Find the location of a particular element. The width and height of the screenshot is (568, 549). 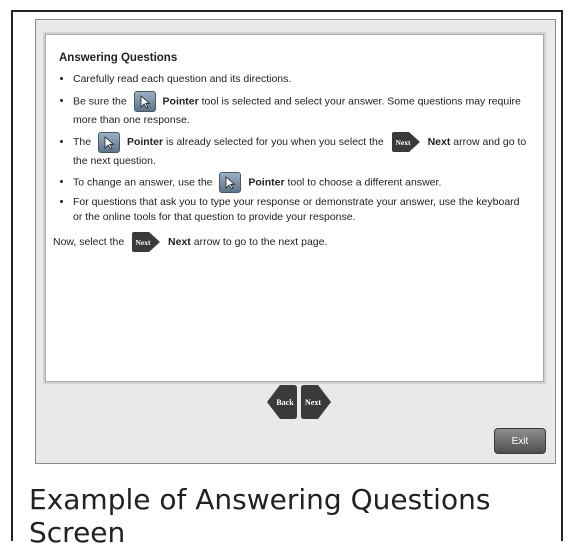

back-button: Back is located at coordinates (282, 404).